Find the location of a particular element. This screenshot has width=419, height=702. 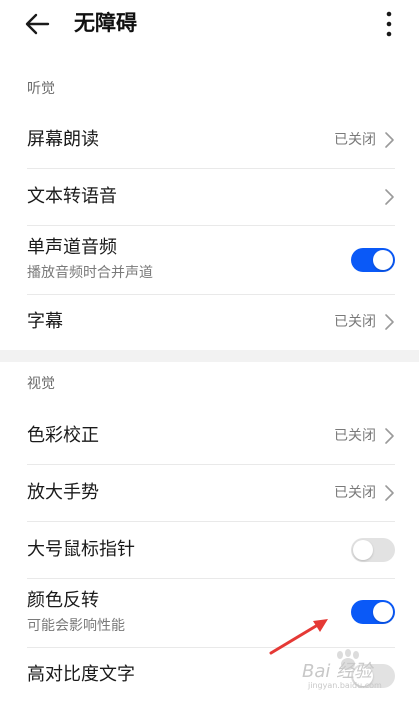

more-options-button is located at coordinates (389, 24).